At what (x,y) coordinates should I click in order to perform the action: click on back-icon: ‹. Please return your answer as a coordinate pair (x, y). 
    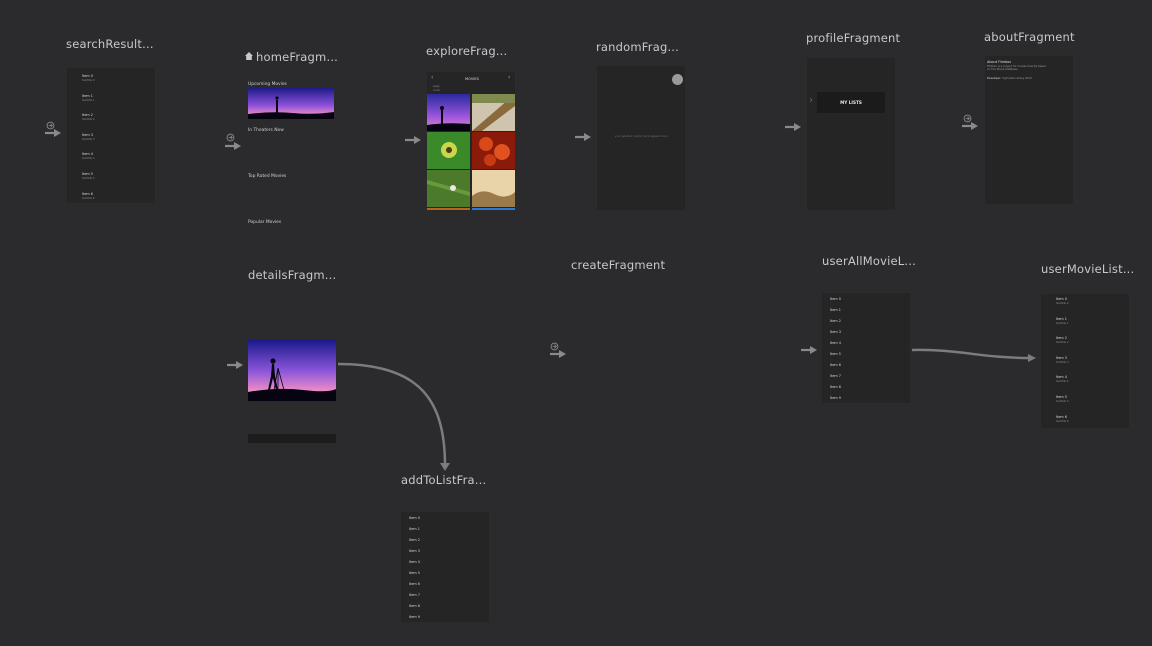
    Looking at the image, I should click on (432, 77).